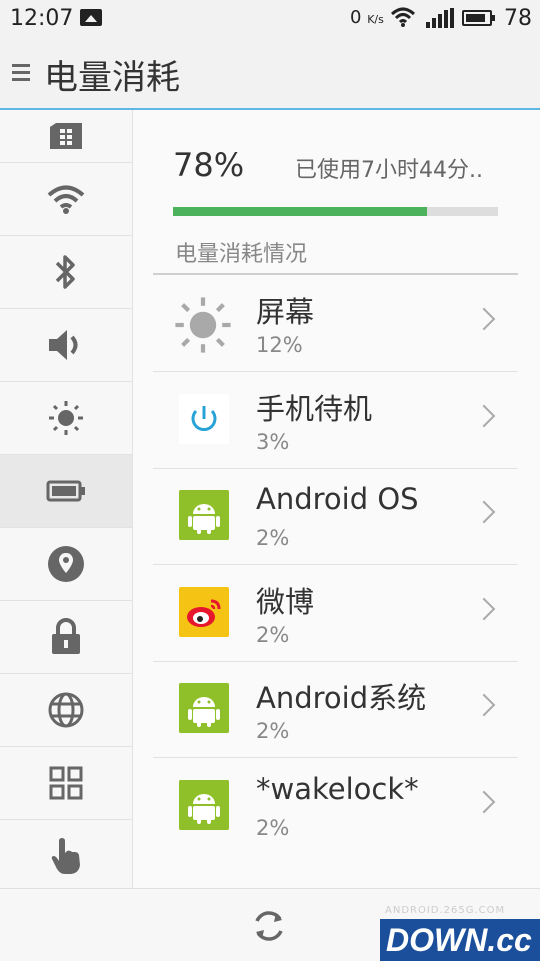 The width and height of the screenshot is (540, 961). I want to click on usage-row-wakelock: *wakelock* 2%, so click(335, 806).